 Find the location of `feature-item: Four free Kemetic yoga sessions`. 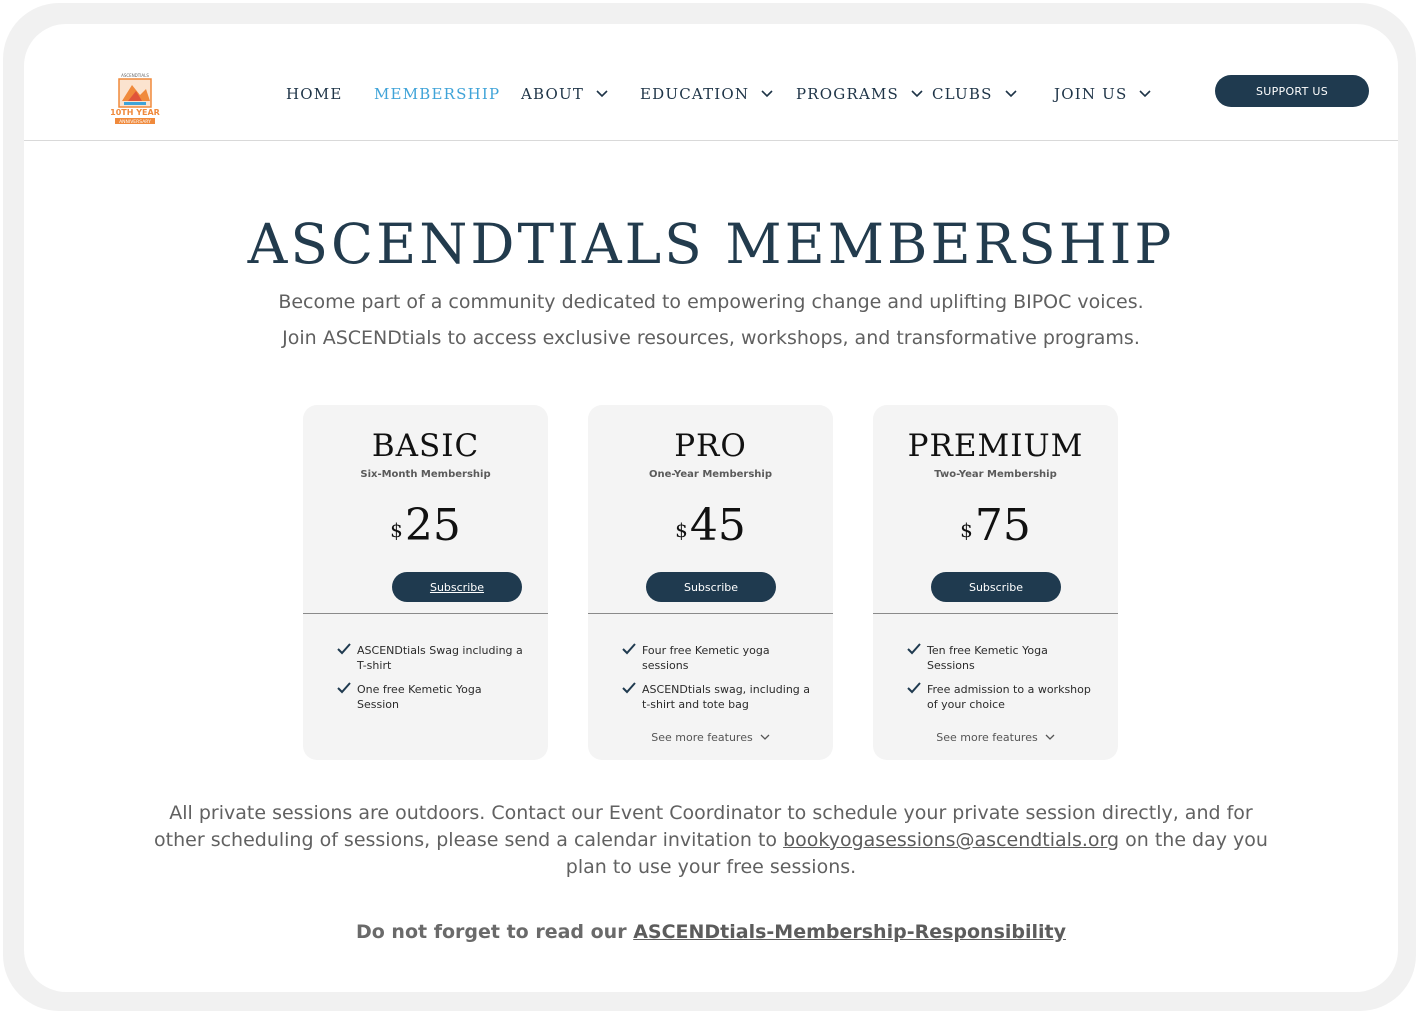

feature-item: Four free Kemetic yoga sessions is located at coordinates (717, 658).